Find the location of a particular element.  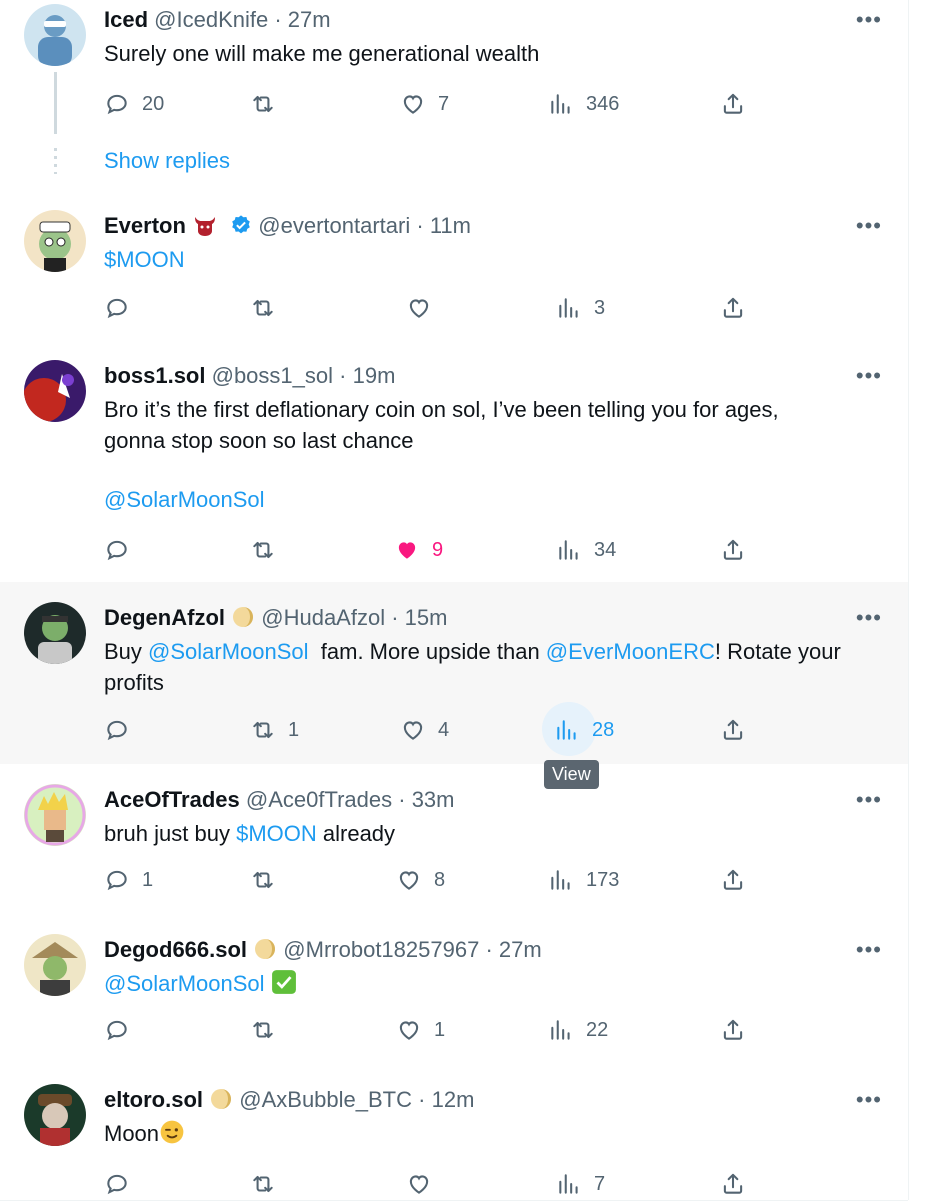

like-button: 8 is located at coordinates (420, 880).